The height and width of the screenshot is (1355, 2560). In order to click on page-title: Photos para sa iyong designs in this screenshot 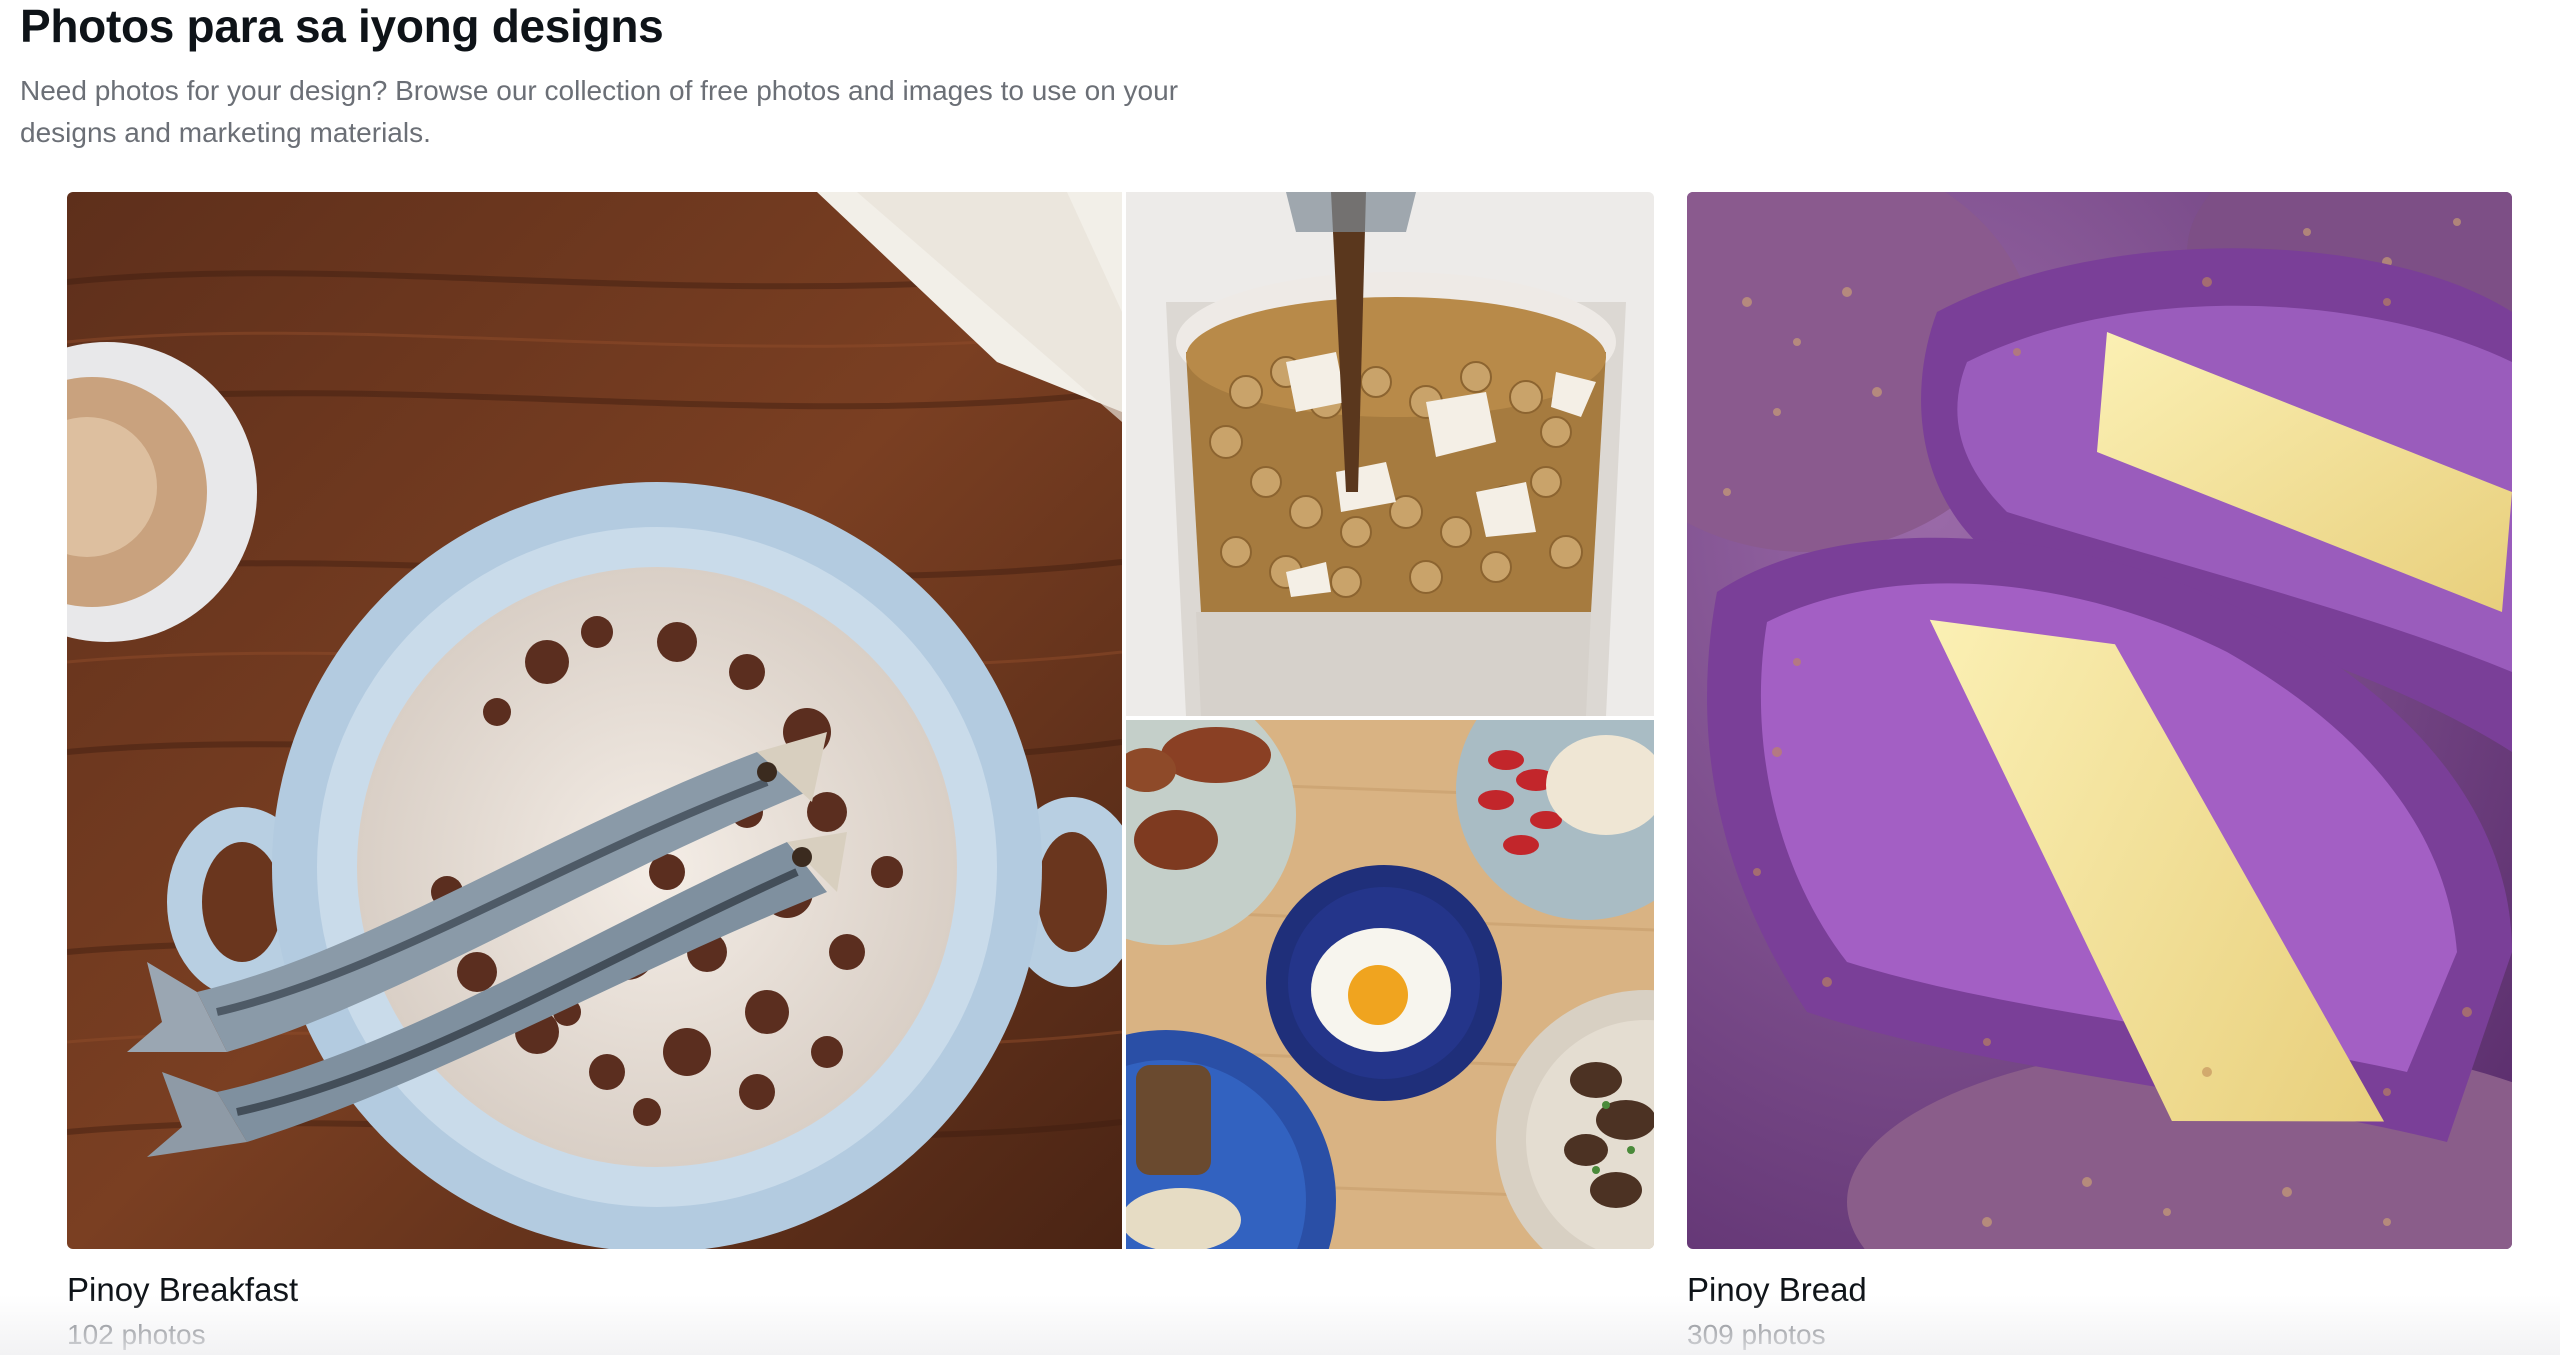, I will do `click(342, 26)`.